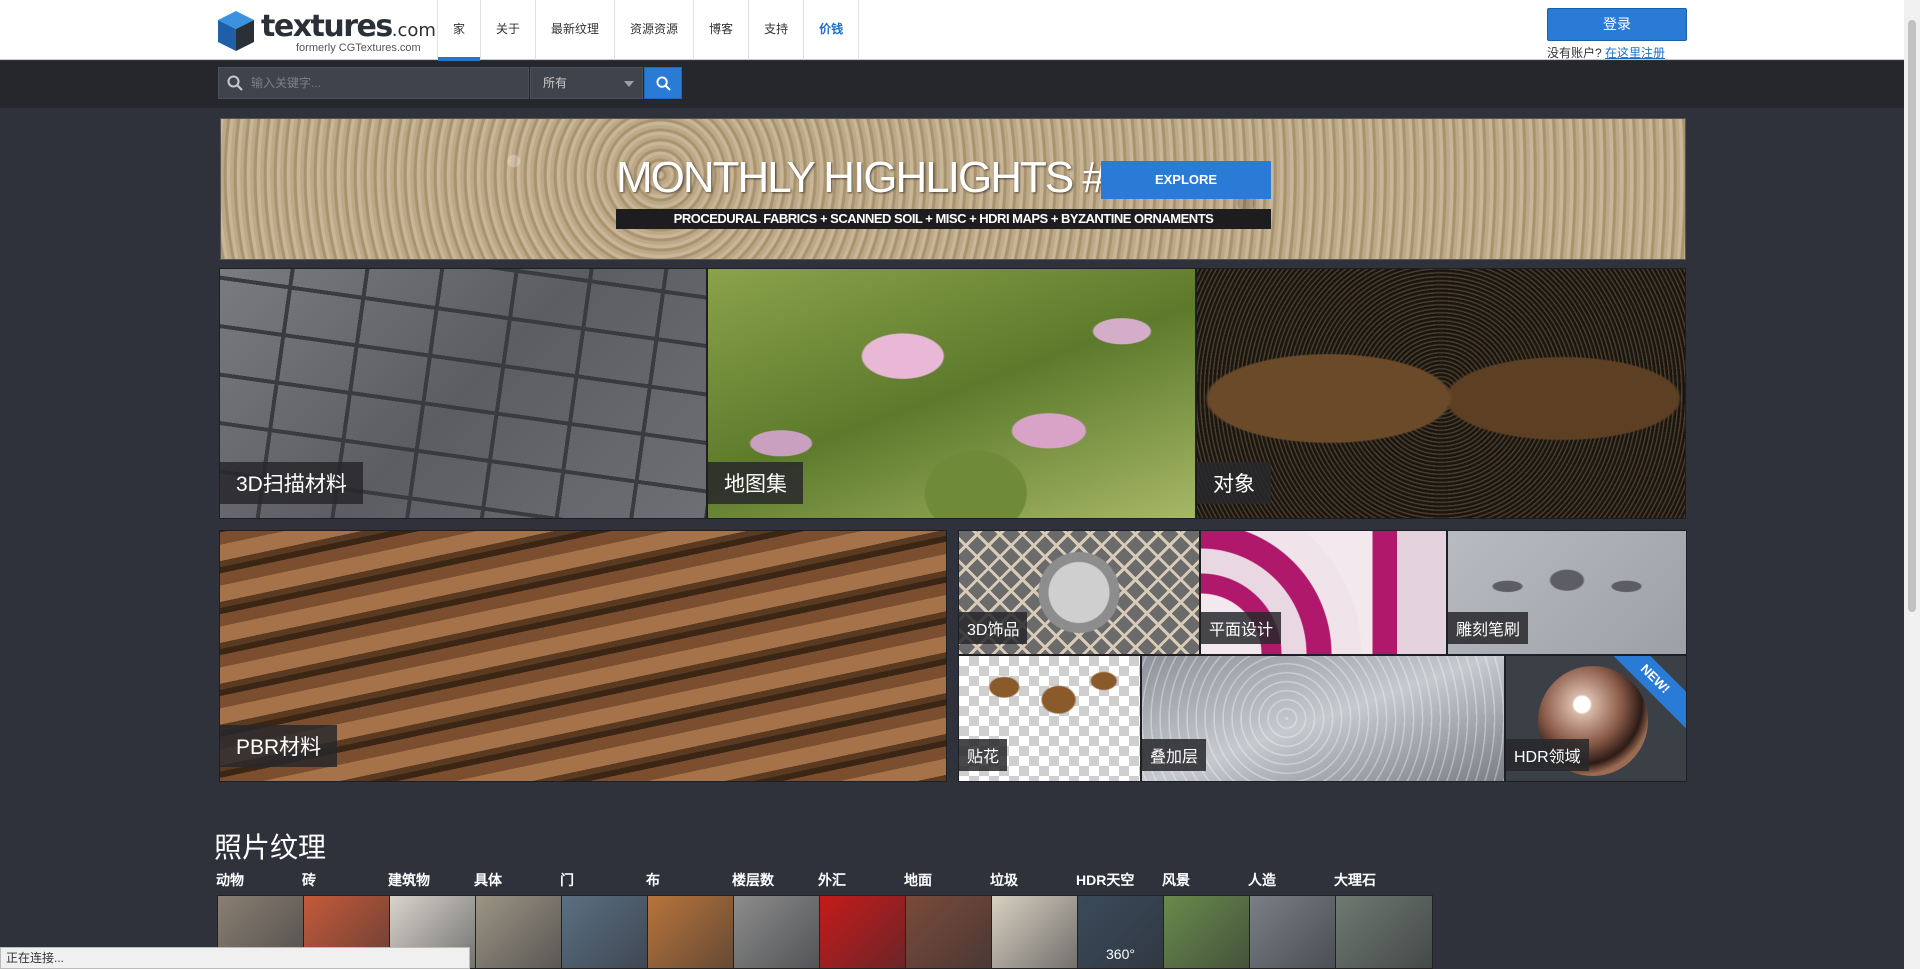 Image resolution: width=1920 pixels, height=969 pixels. I want to click on site-logo: textures.com formerly CGTextures.com, so click(326, 32).